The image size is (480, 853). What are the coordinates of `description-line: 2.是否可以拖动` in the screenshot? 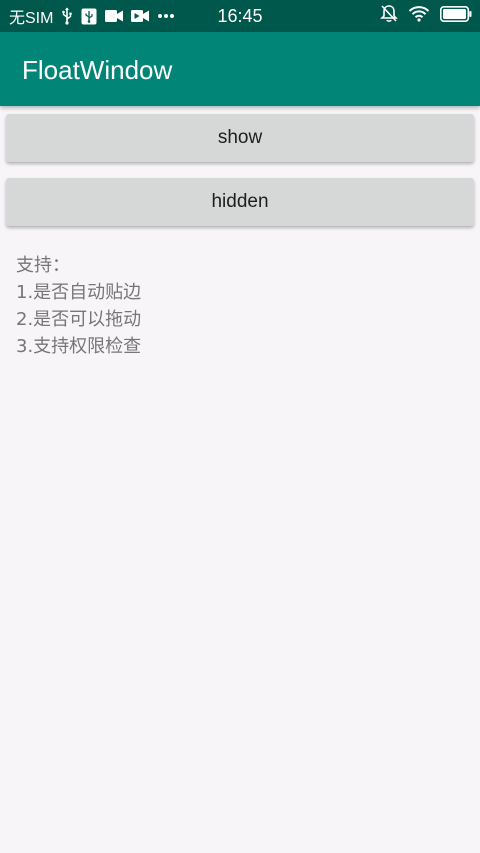 It's located at (79, 319).